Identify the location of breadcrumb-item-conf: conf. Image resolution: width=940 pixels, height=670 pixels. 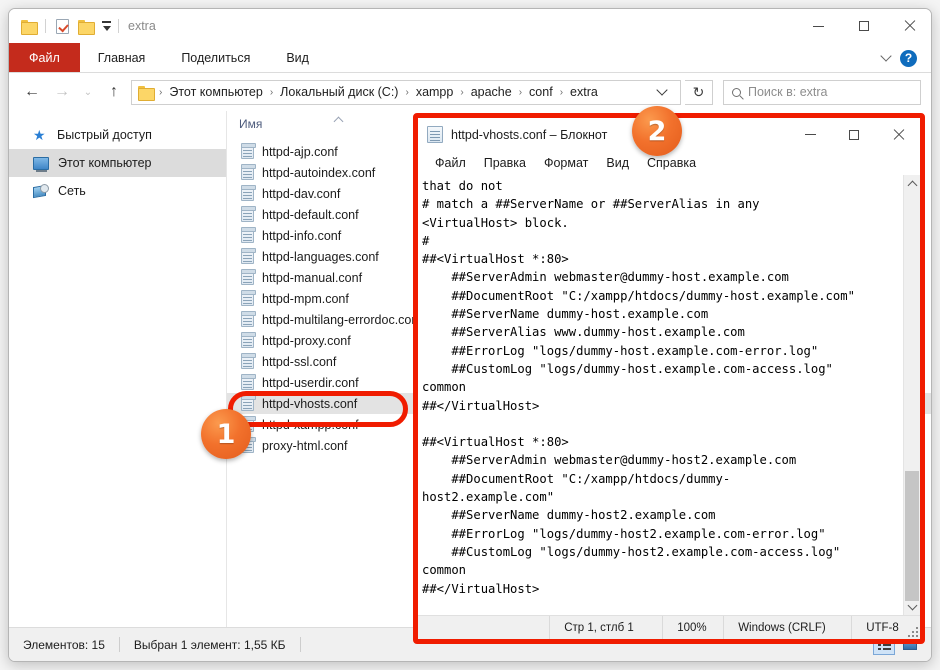
(541, 92).